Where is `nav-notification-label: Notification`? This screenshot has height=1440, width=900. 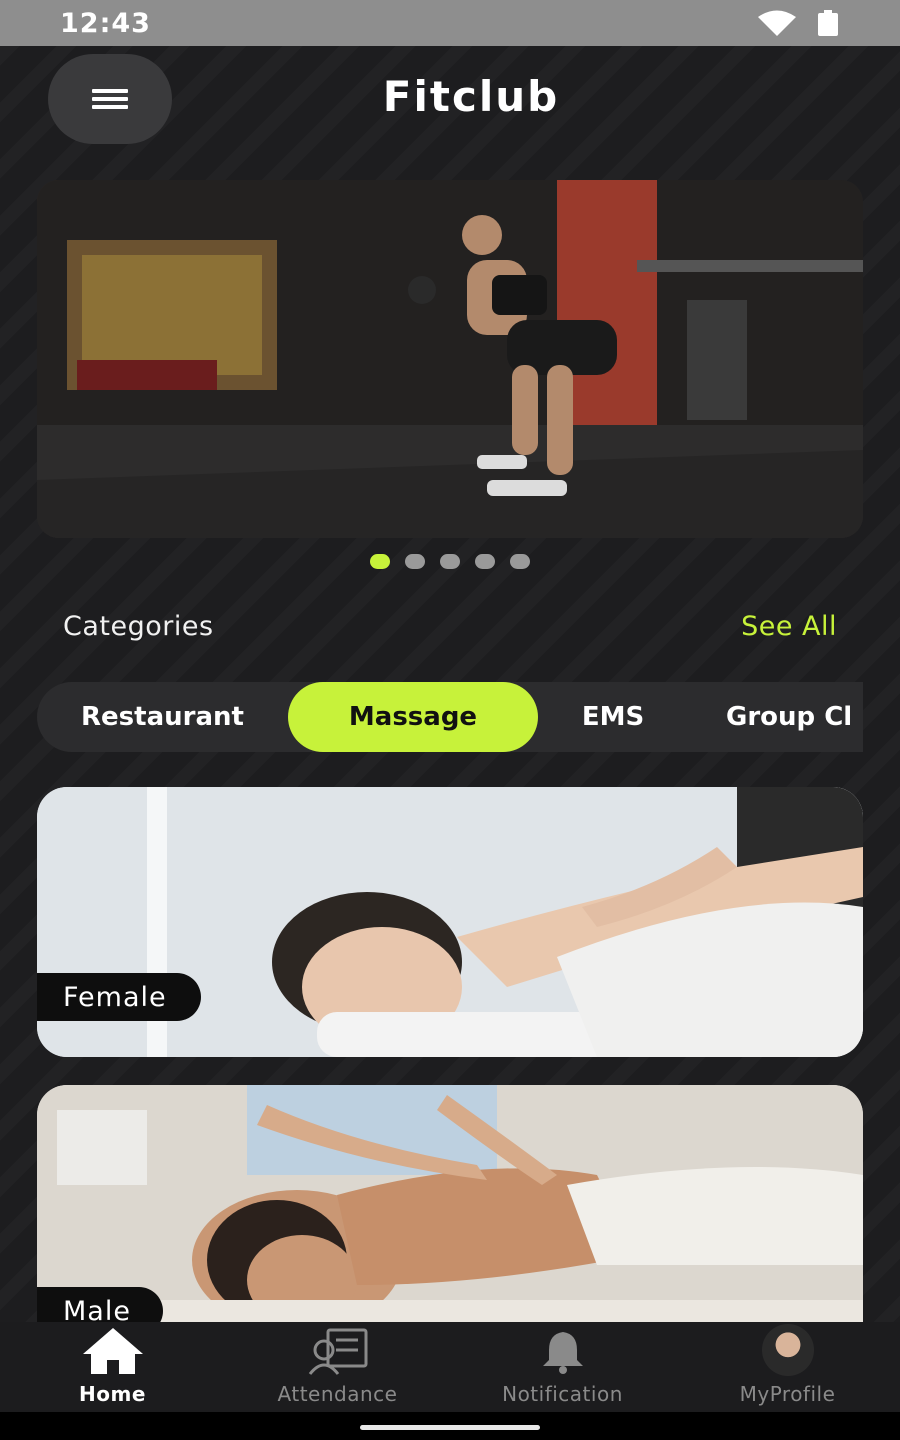
nav-notification-label: Notification is located at coordinates (562, 1394).